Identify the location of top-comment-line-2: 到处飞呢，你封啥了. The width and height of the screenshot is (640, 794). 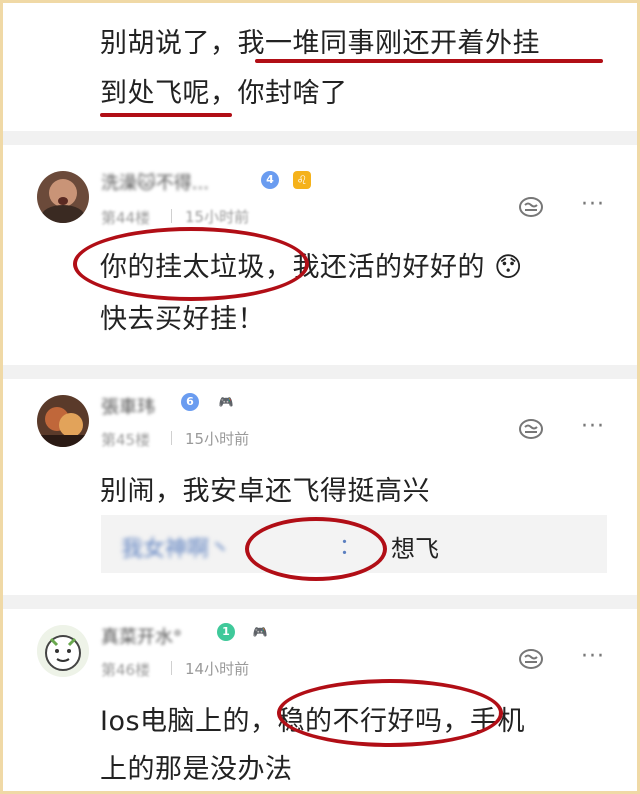
(224, 90).